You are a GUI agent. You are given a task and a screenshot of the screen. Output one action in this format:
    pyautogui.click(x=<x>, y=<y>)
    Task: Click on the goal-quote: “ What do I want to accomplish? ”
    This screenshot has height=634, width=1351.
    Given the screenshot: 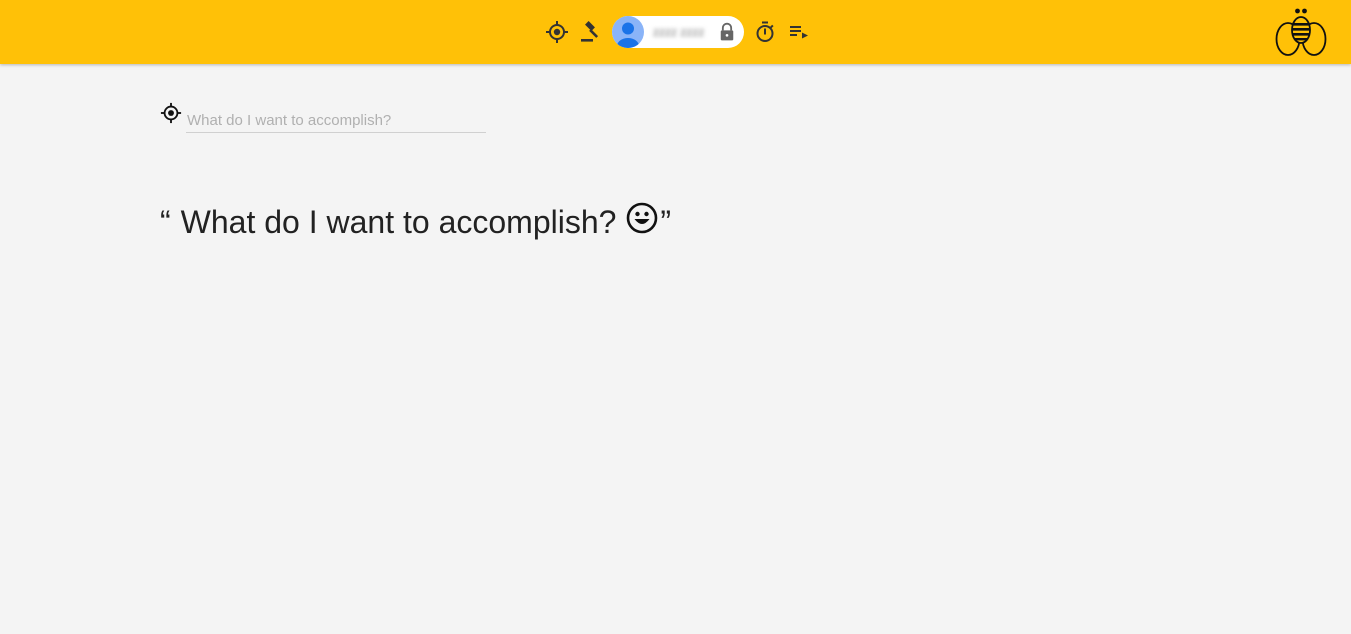 What is the action you would take?
    pyautogui.click(x=416, y=221)
    